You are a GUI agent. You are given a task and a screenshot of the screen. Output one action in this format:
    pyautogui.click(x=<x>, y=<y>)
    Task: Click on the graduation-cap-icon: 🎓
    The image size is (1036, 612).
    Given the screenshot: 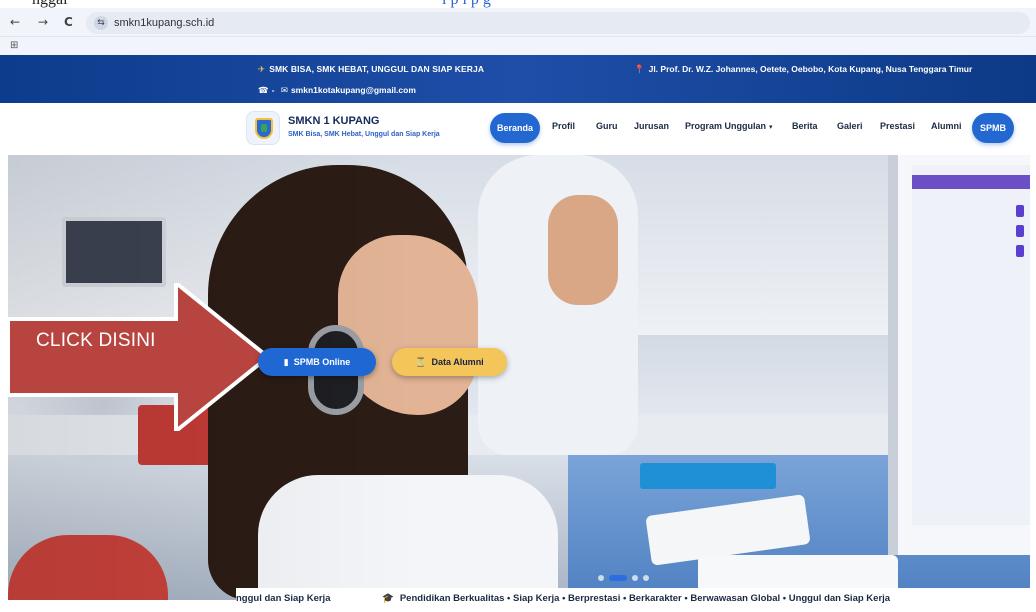 What is the action you would take?
    pyautogui.click(x=388, y=598)
    